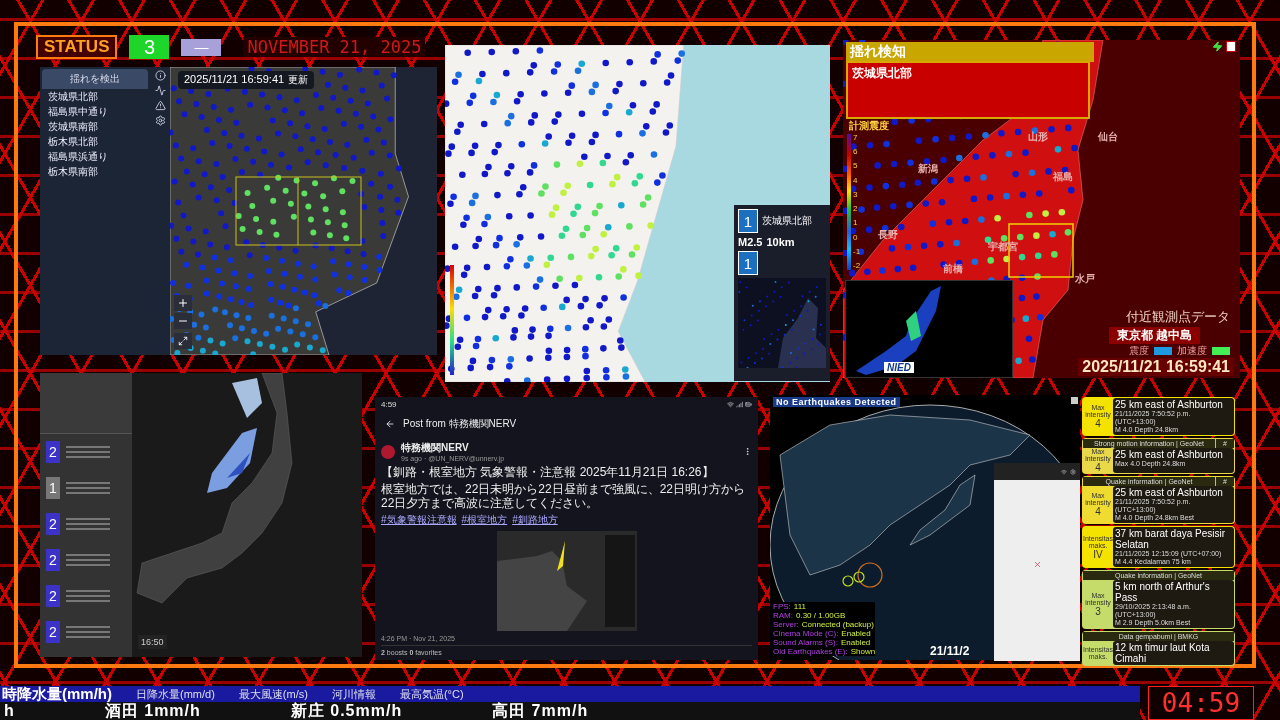  I want to click on legend-label: 震度, so click(1139, 351).